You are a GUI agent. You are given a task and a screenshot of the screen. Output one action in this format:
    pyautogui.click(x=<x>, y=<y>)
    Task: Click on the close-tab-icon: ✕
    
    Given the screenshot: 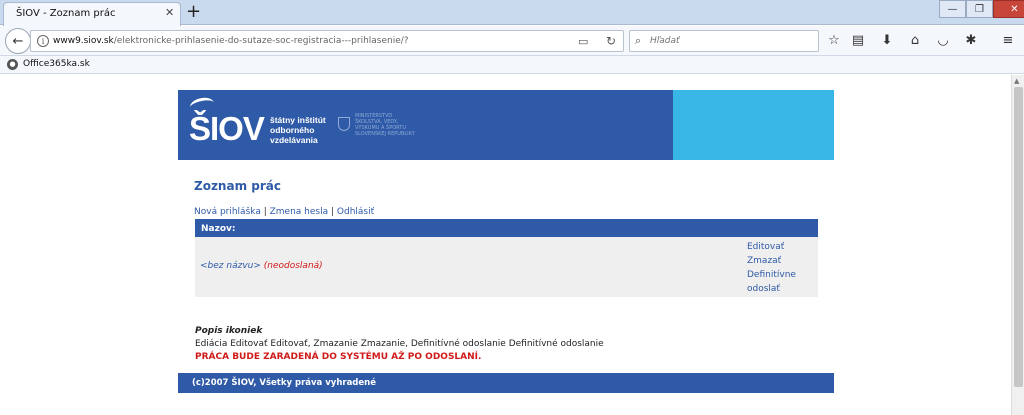 What is the action you would take?
    pyautogui.click(x=169, y=12)
    